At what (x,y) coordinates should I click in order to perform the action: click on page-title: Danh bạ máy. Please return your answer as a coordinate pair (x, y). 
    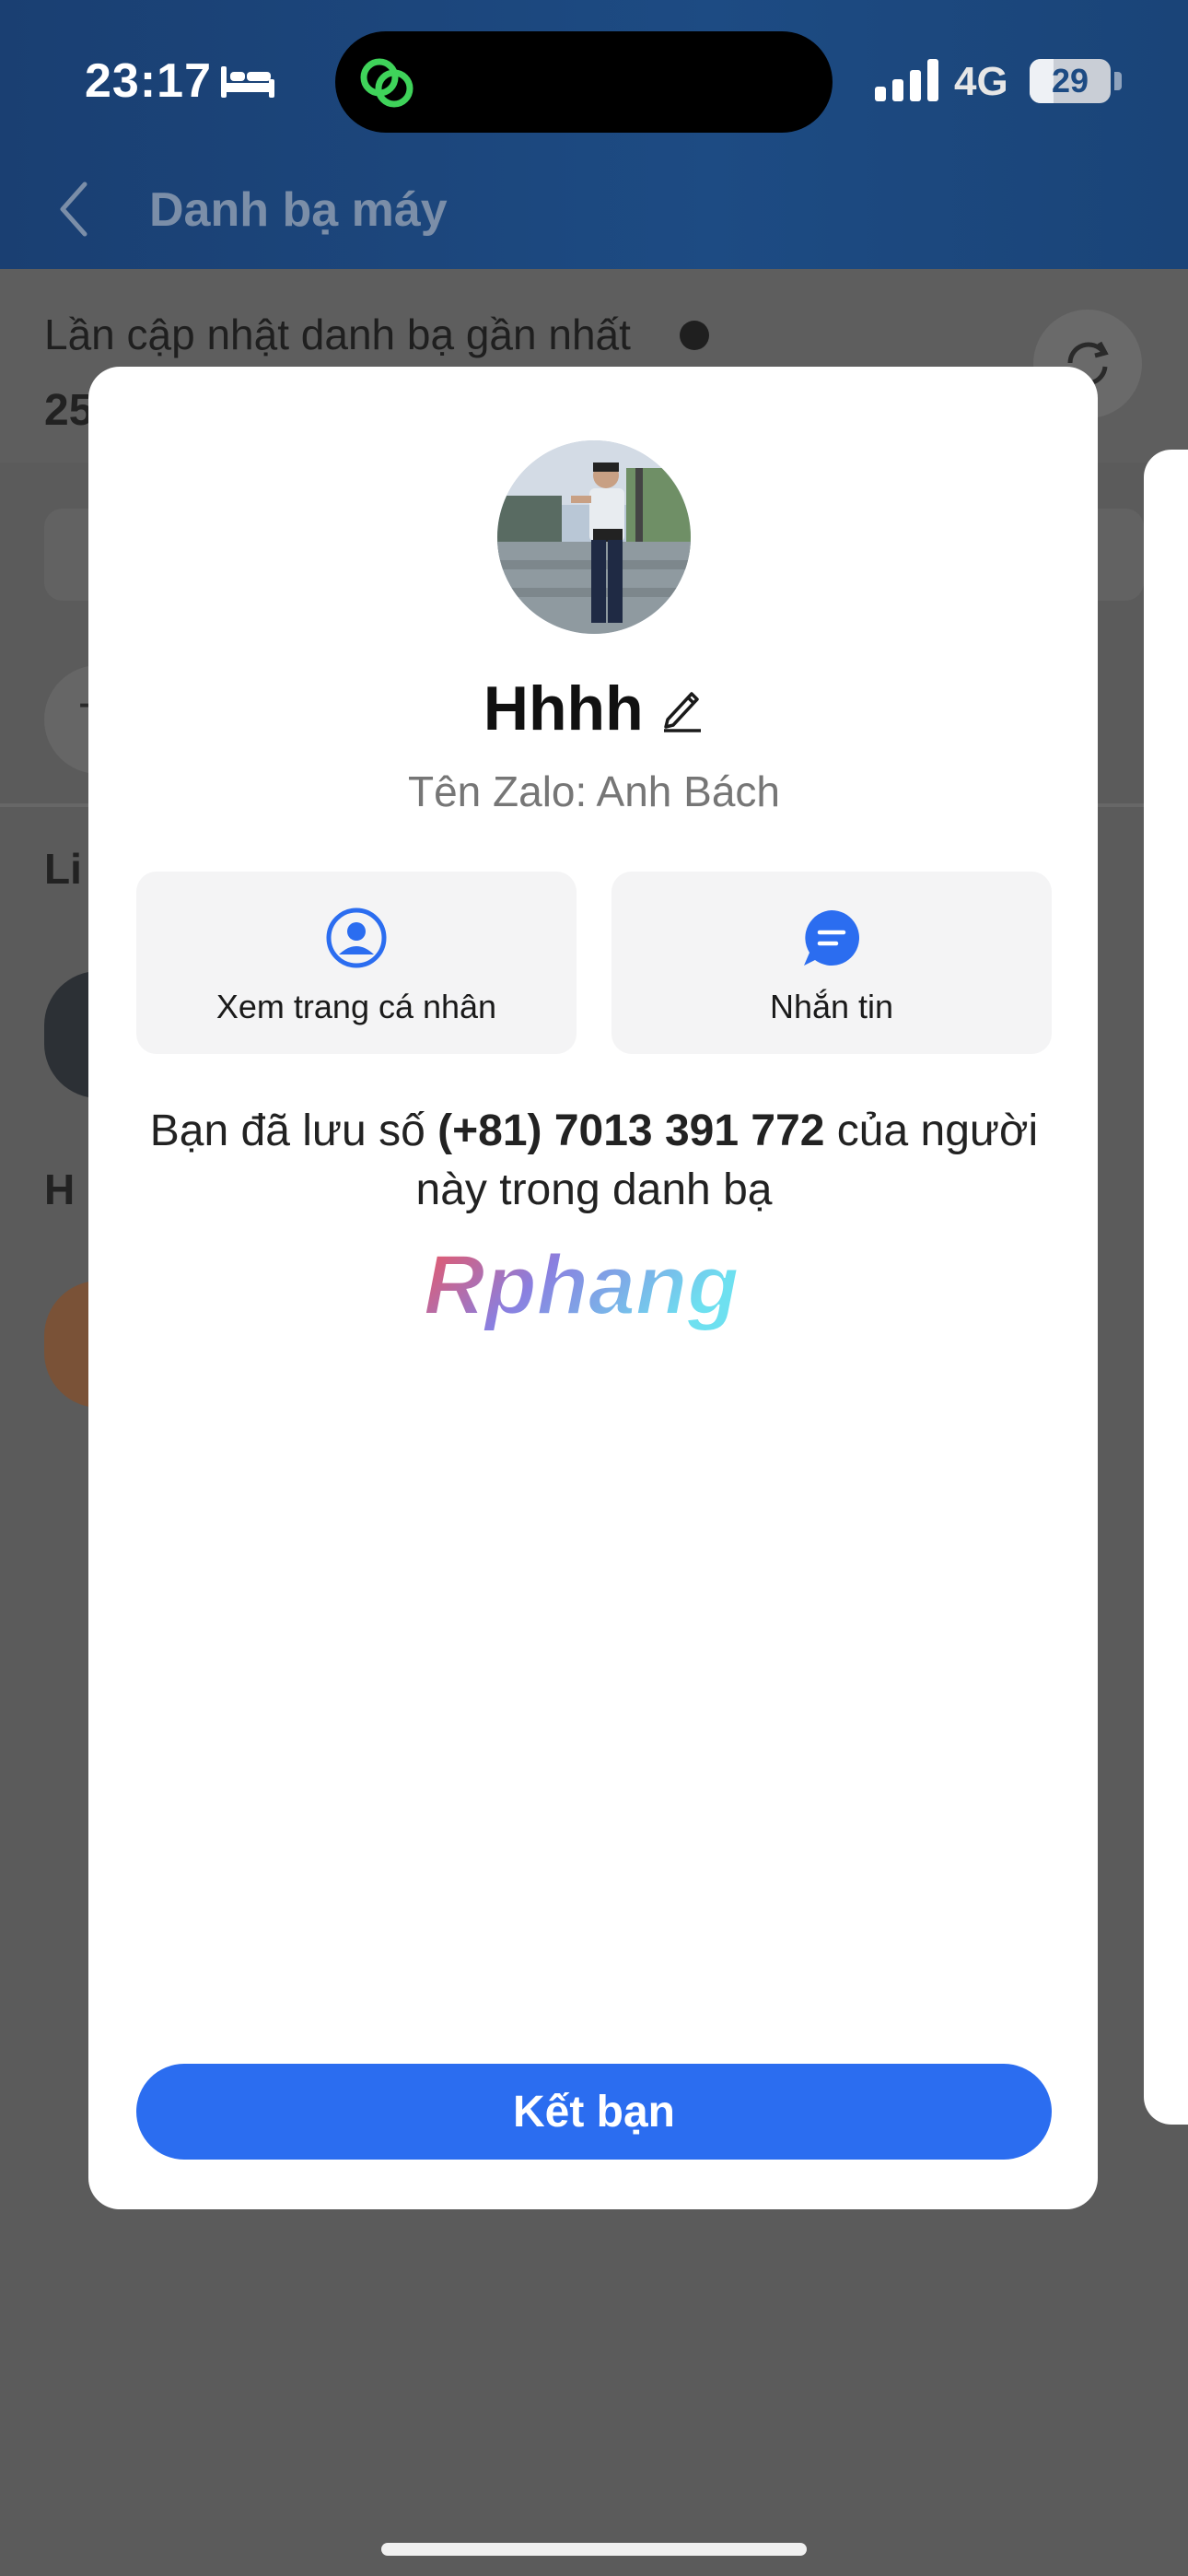
    Looking at the image, I should click on (298, 210).